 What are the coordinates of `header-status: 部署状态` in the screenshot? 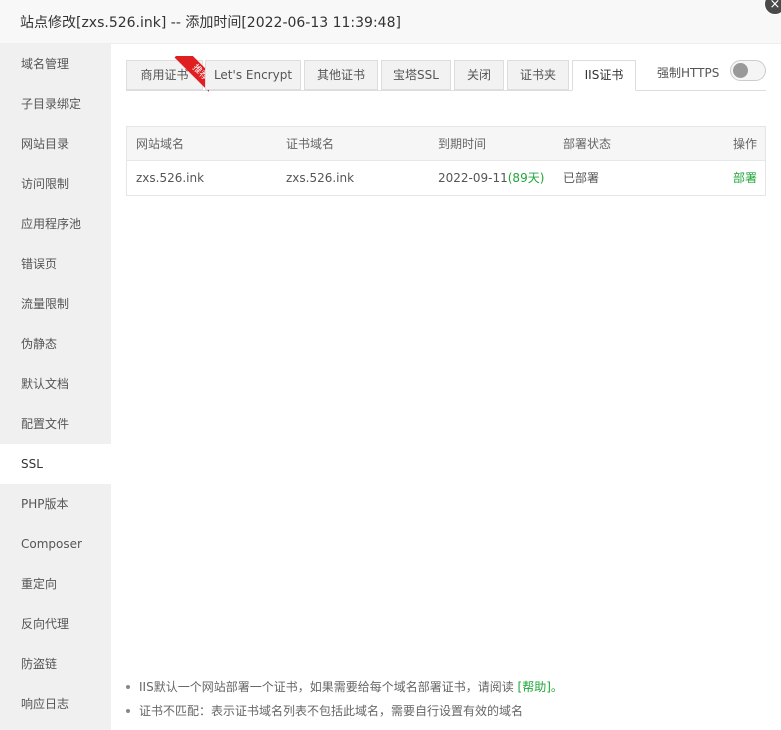 It's located at (587, 144).